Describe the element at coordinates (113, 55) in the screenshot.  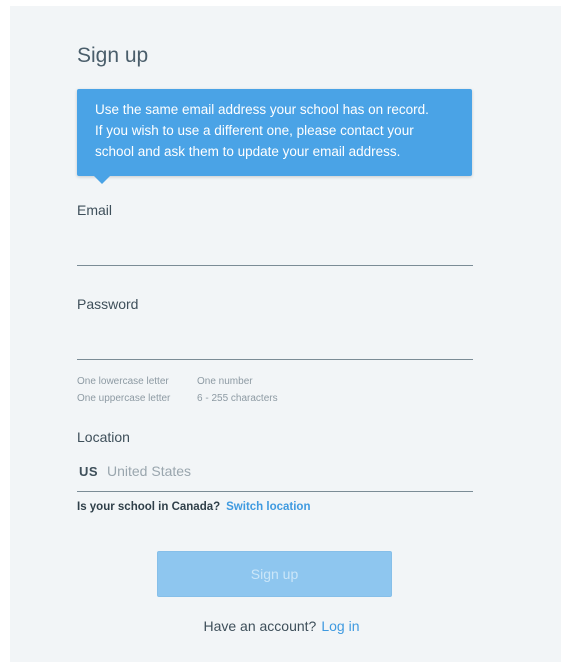
I see `page-title: Sign up` at that location.